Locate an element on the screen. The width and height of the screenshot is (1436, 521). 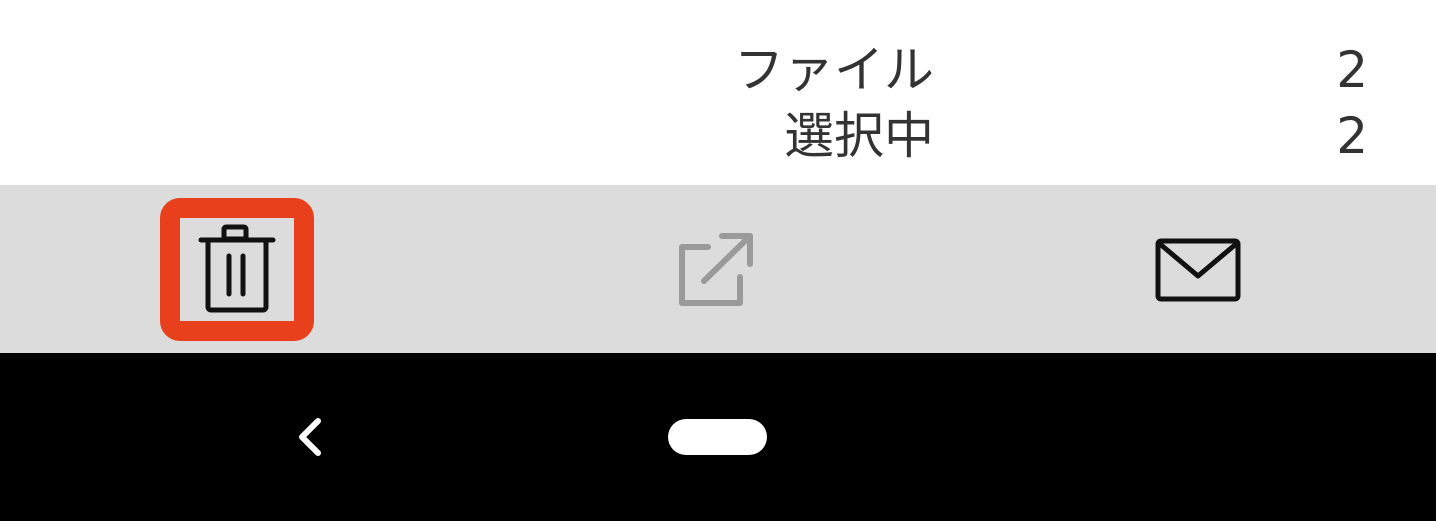
trash-icon is located at coordinates (237, 268).